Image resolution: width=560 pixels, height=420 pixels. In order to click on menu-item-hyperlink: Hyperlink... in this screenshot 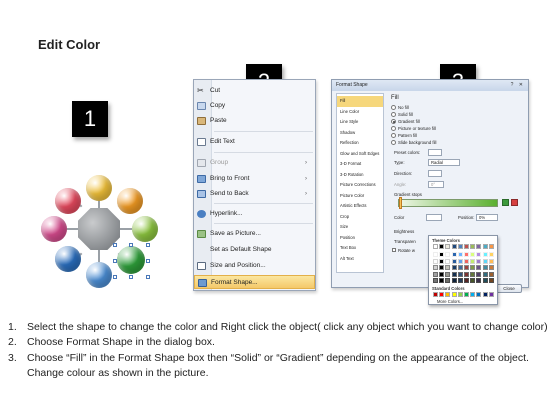, I will do `click(254, 214)`.